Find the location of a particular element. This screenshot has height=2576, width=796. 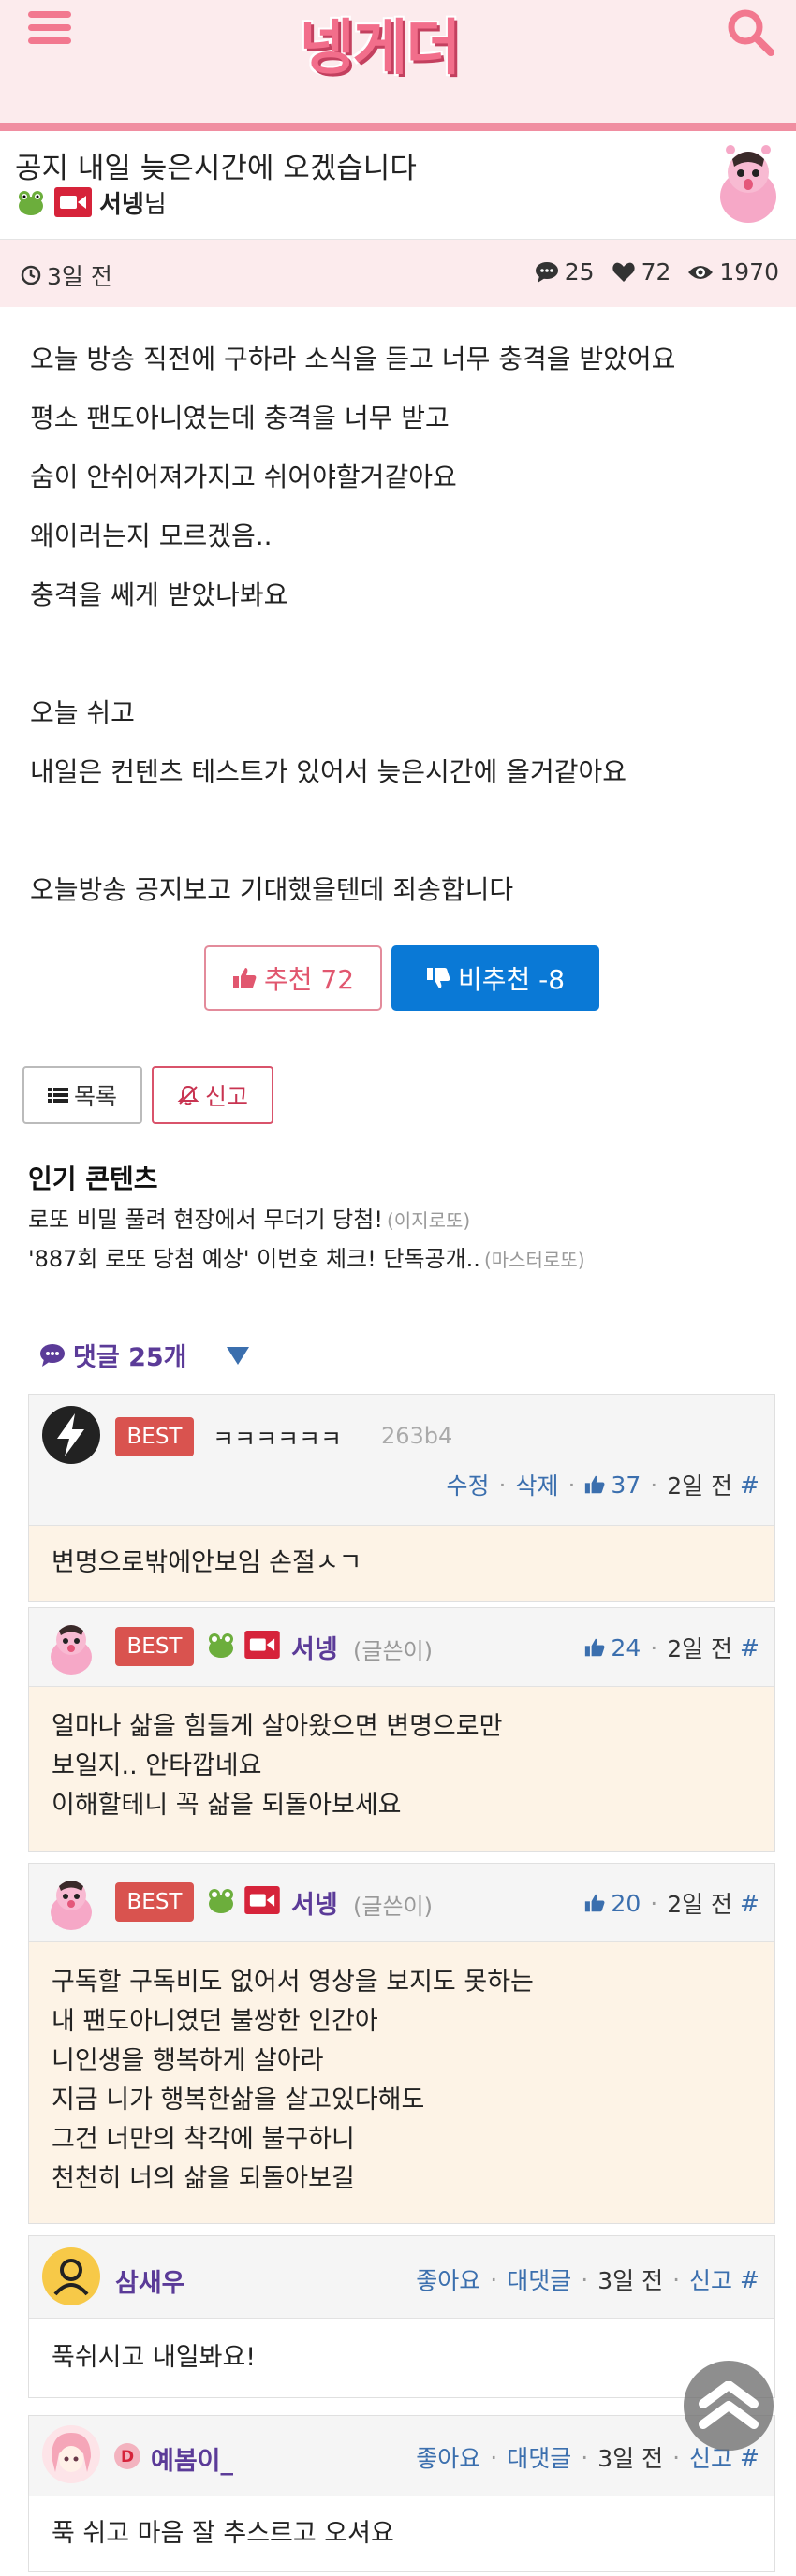

hamburger-menu-icon is located at coordinates (49, 31).